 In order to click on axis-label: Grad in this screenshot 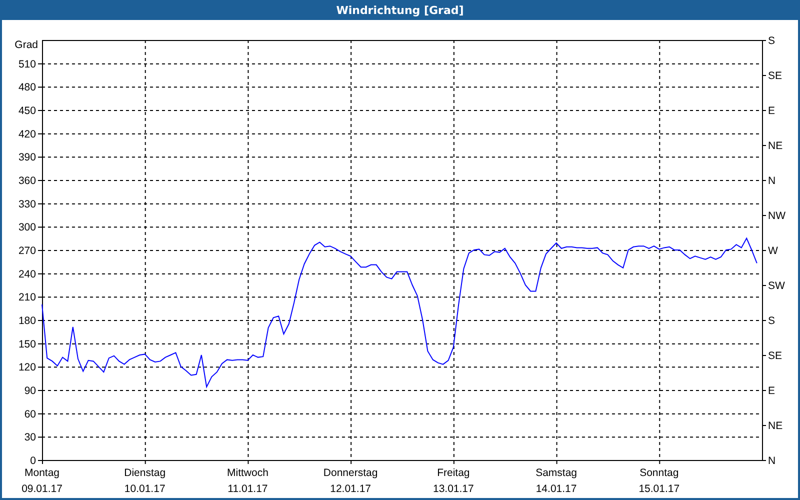, I will do `click(26, 45)`.